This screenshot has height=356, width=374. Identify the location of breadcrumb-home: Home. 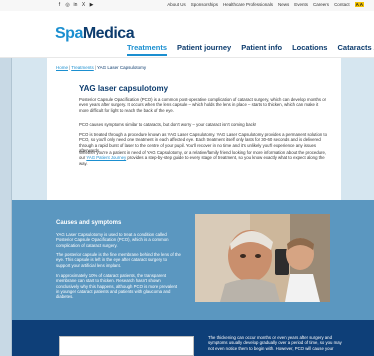
(62, 67).